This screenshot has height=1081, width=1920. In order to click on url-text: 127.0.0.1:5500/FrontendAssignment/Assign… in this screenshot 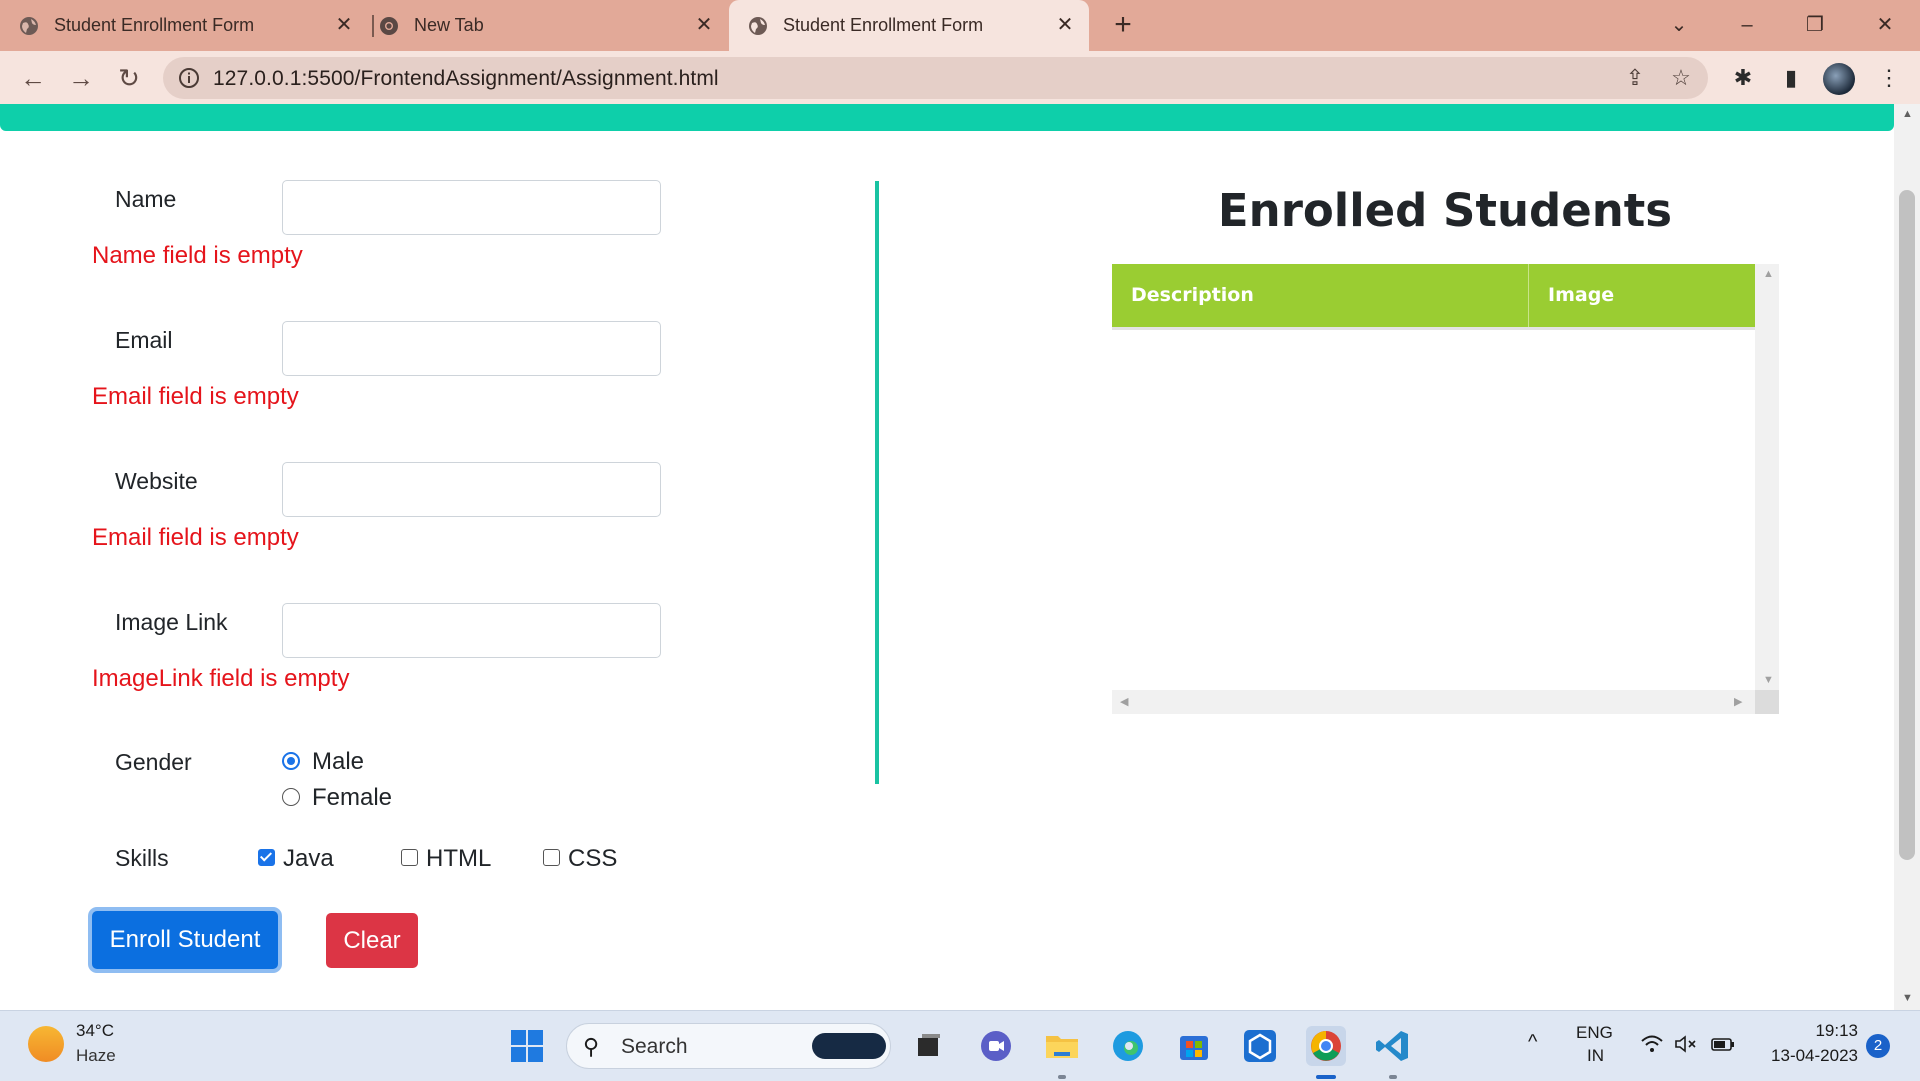, I will do `click(466, 79)`.